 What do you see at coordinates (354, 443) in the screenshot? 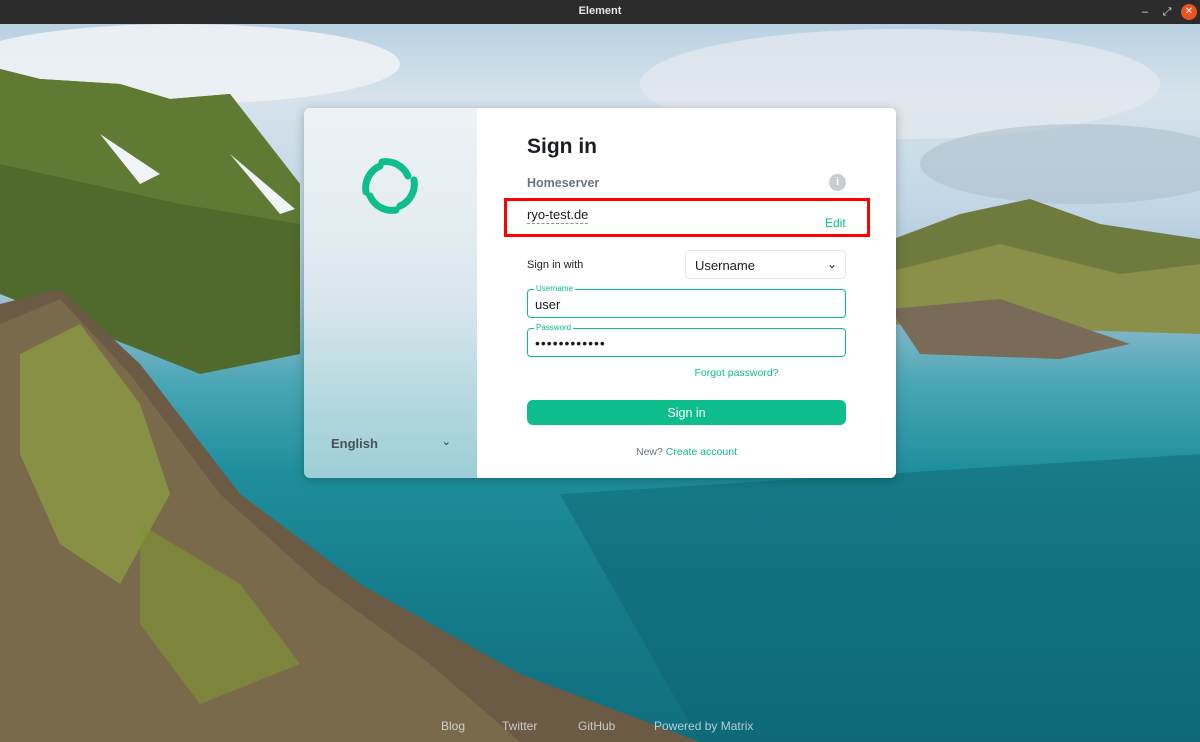
I see `language-label: English` at bounding box center [354, 443].